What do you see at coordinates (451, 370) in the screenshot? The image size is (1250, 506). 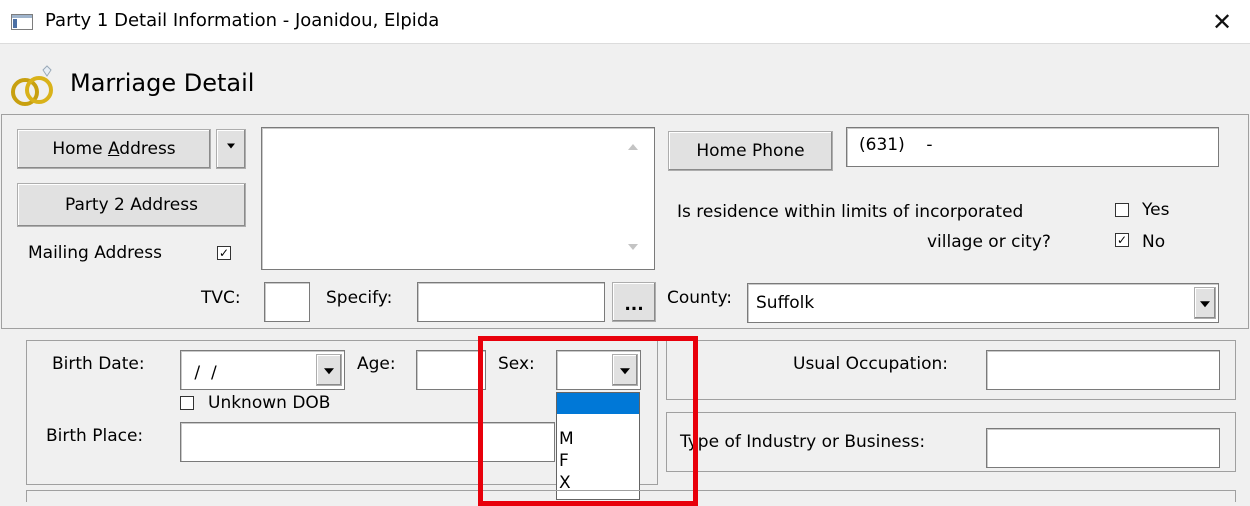 I see `age-input` at bounding box center [451, 370].